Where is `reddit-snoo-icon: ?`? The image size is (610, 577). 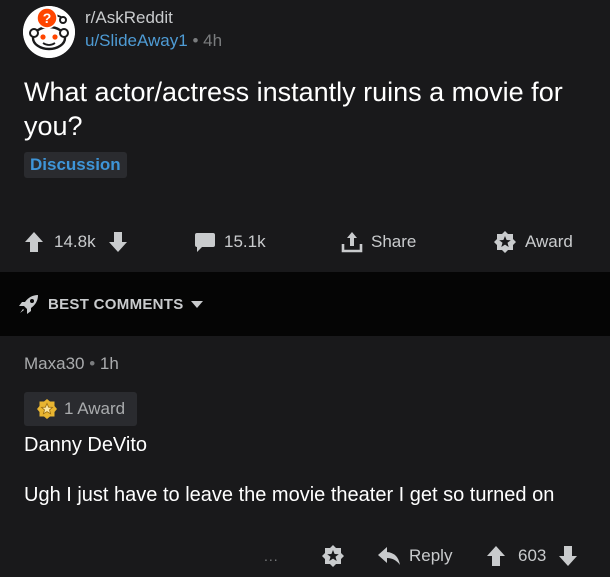
reddit-snoo-icon: ? is located at coordinates (49, 32).